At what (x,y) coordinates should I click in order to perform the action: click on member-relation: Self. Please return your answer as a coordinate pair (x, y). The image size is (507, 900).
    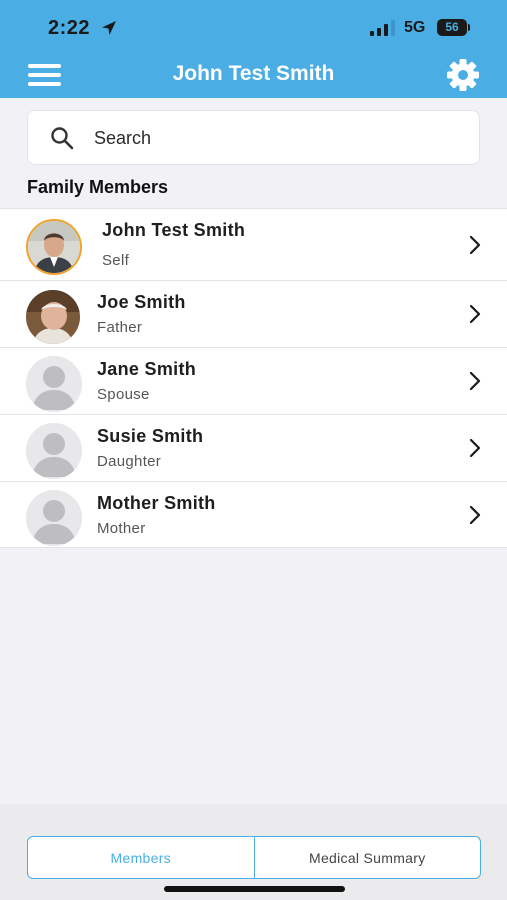
    Looking at the image, I should click on (116, 260).